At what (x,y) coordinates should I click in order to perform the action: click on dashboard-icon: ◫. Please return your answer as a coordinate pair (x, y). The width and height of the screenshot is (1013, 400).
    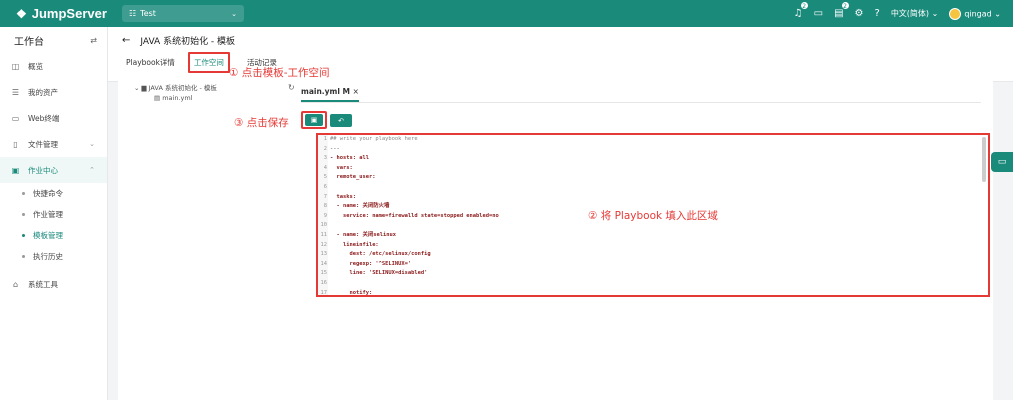
    Looking at the image, I should click on (15, 66).